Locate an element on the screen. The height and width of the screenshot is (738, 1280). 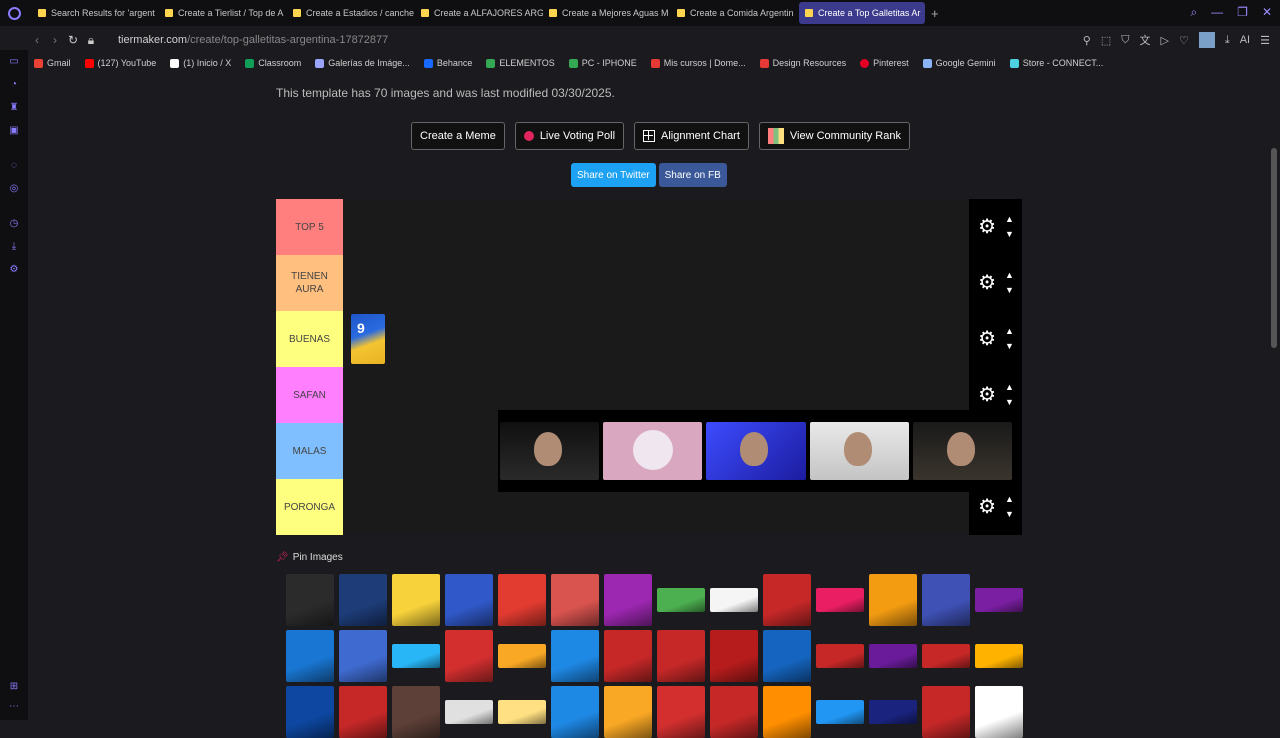
scrollbar-thumb is located at coordinates (1274, 248).